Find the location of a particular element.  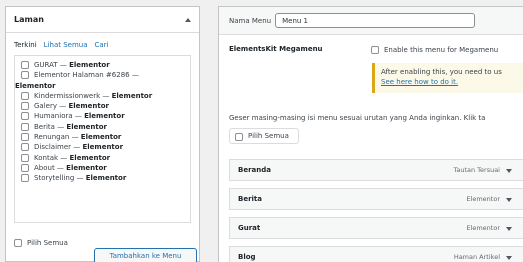

list-item: Elementor Halaman #6286 — is located at coordinates (102, 75).